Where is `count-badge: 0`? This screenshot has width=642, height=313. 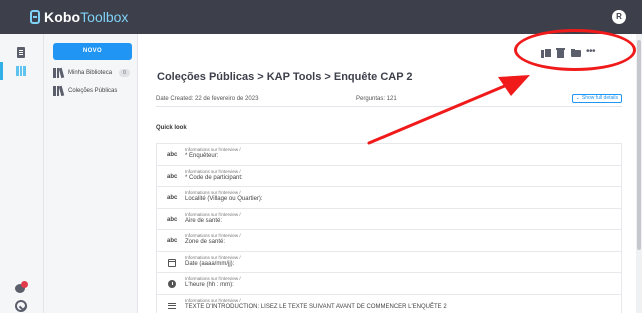 count-badge: 0 is located at coordinates (125, 73).